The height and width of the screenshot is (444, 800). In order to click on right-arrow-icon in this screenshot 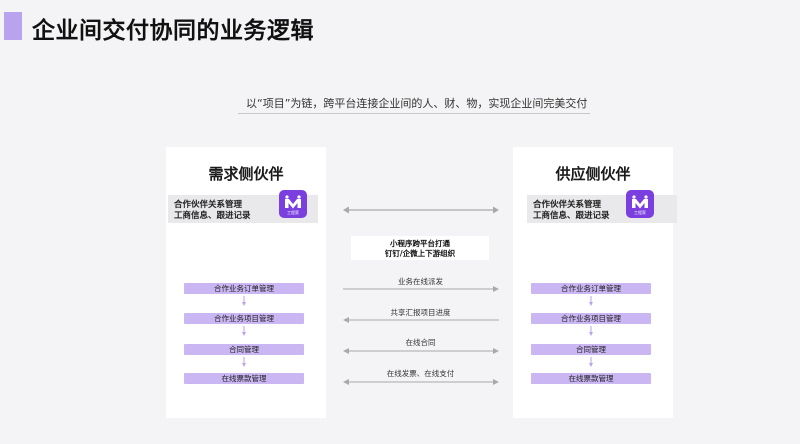, I will do `click(421, 289)`.